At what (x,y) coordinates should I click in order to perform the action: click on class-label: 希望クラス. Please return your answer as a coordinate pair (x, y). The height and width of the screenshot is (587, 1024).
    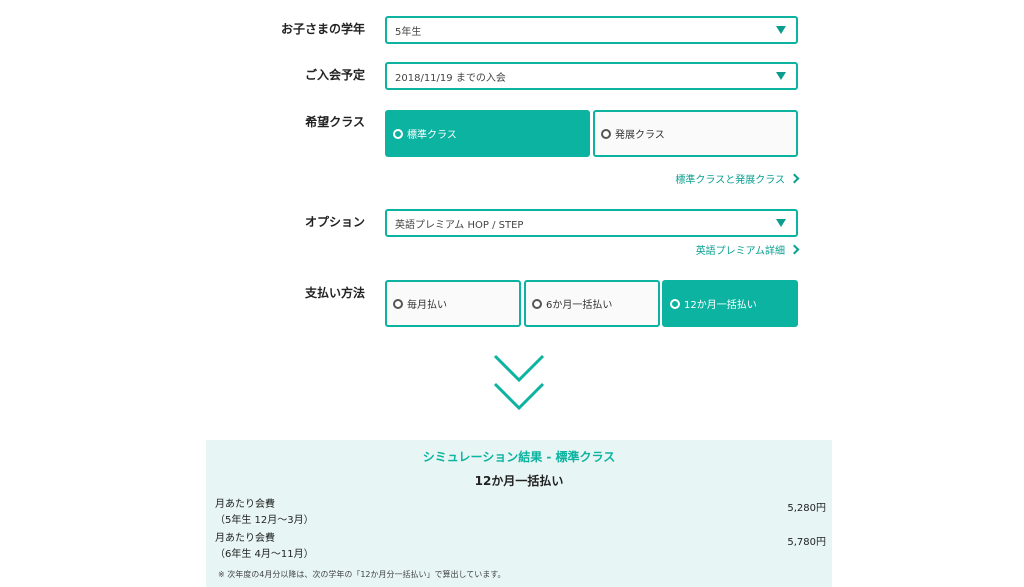
    Looking at the image, I should click on (335, 122).